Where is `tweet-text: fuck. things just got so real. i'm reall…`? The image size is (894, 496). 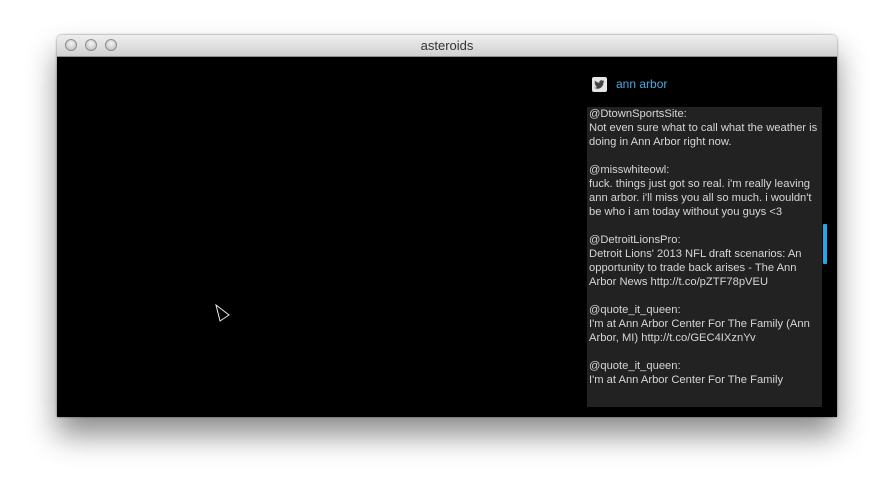 tweet-text: fuck. things just got so real. i'm reall… is located at coordinates (700, 198).